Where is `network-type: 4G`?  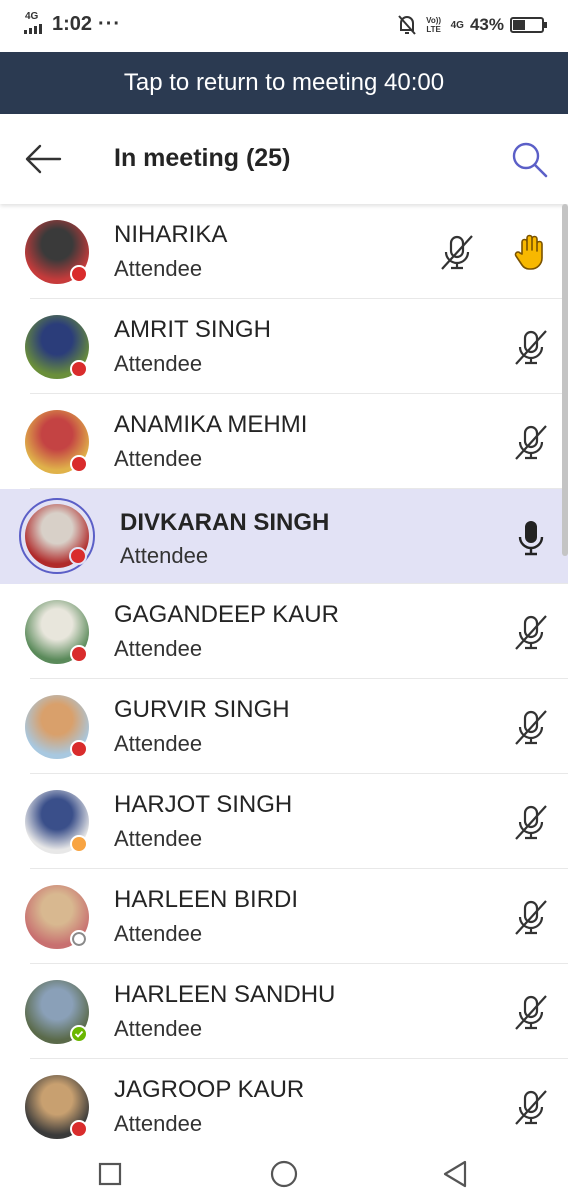
network-type: 4G is located at coordinates (32, 16).